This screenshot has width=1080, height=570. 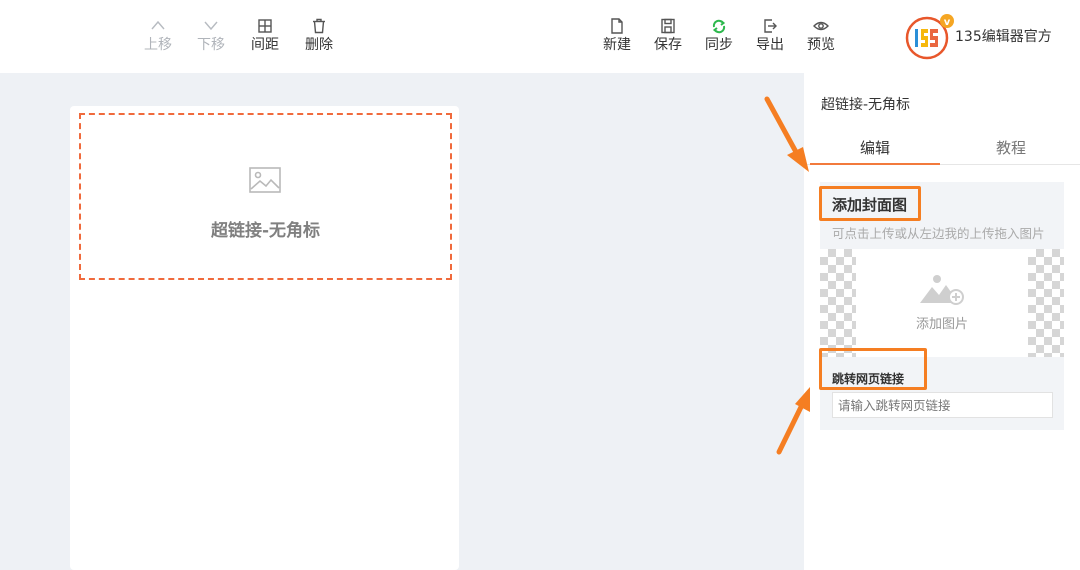 What do you see at coordinates (870, 203) in the screenshot?
I see `annotation-highlight-cover` at bounding box center [870, 203].